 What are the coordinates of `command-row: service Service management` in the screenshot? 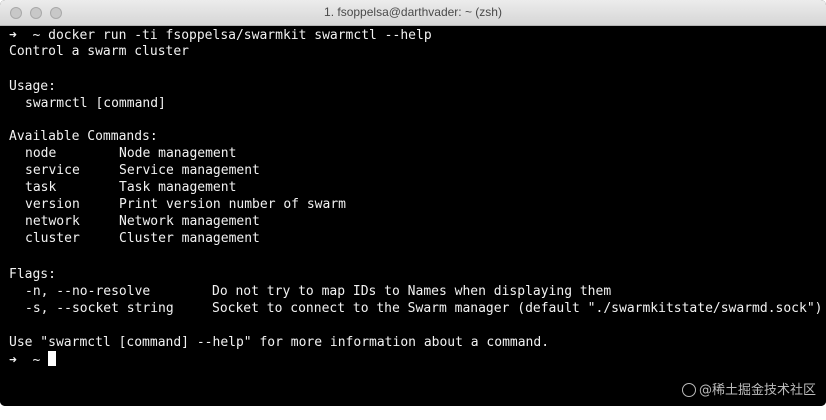 It's located at (142, 170).